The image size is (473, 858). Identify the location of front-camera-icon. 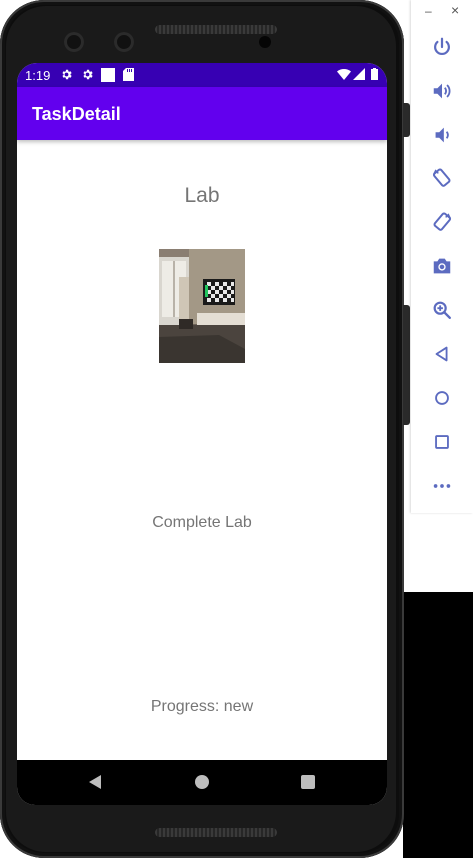
(74, 42).